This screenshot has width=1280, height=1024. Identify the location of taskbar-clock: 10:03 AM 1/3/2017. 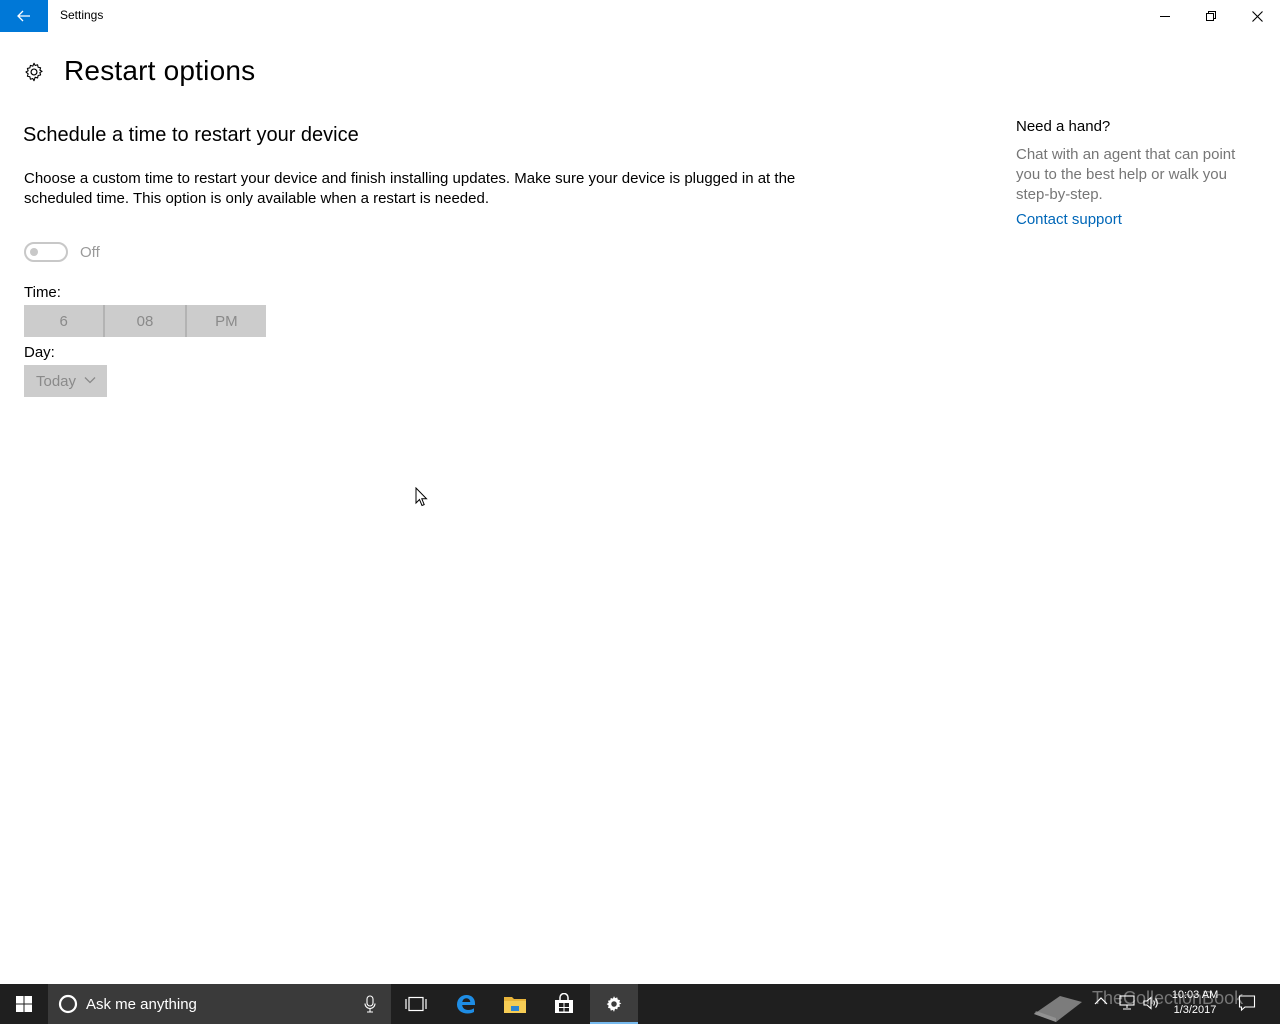
(1195, 1003).